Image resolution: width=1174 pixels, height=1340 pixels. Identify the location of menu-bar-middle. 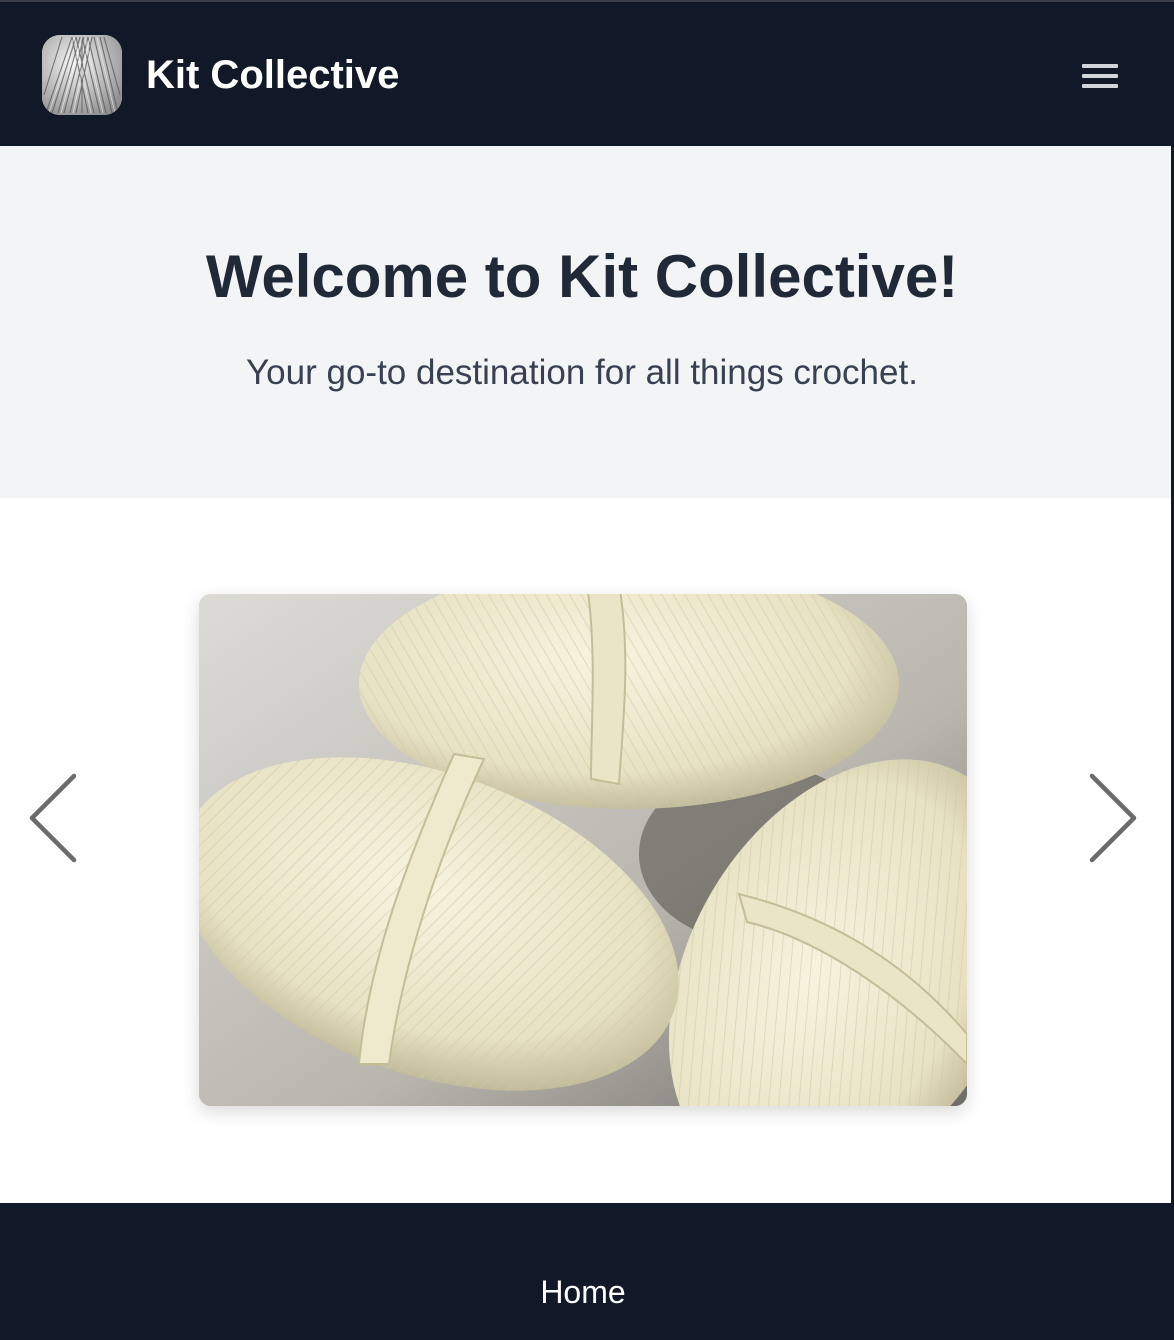
(1100, 76).